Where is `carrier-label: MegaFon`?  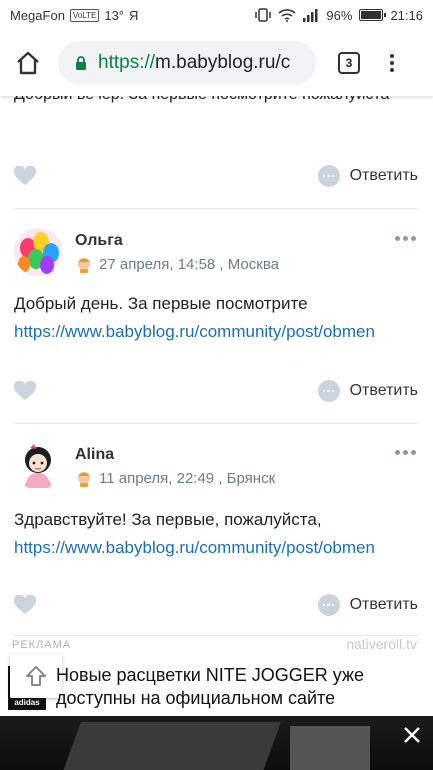 carrier-label: MegaFon is located at coordinates (37, 15).